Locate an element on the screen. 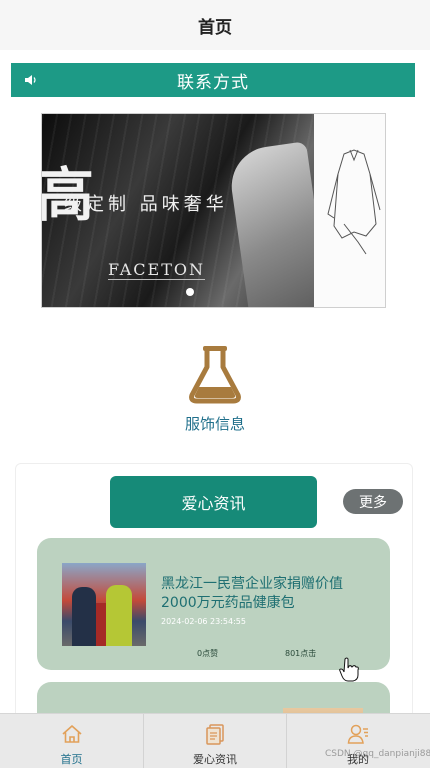 This screenshot has height=768, width=430. category-clothing-info: 服饰信息 is located at coordinates (215, 388).